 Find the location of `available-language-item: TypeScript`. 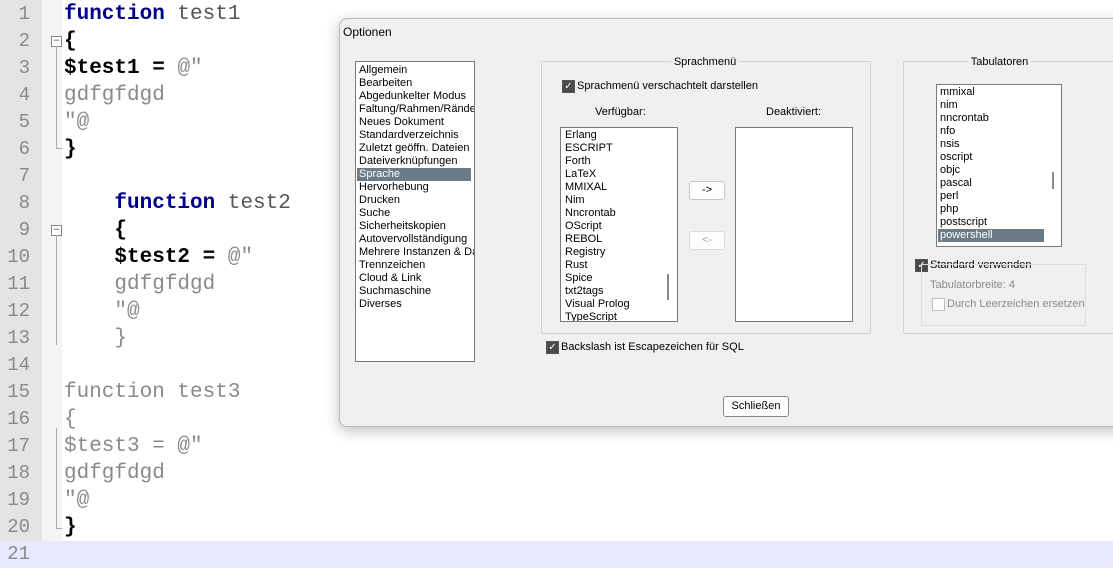

available-language-item: TypeScript is located at coordinates (620, 316).